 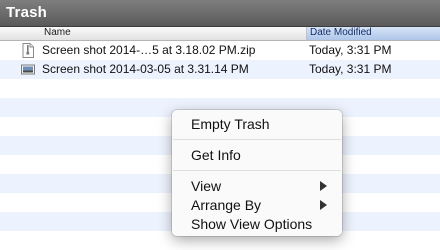 What do you see at coordinates (226, 205) in the screenshot?
I see `menu-item-arrange-by: Arrange By` at bounding box center [226, 205].